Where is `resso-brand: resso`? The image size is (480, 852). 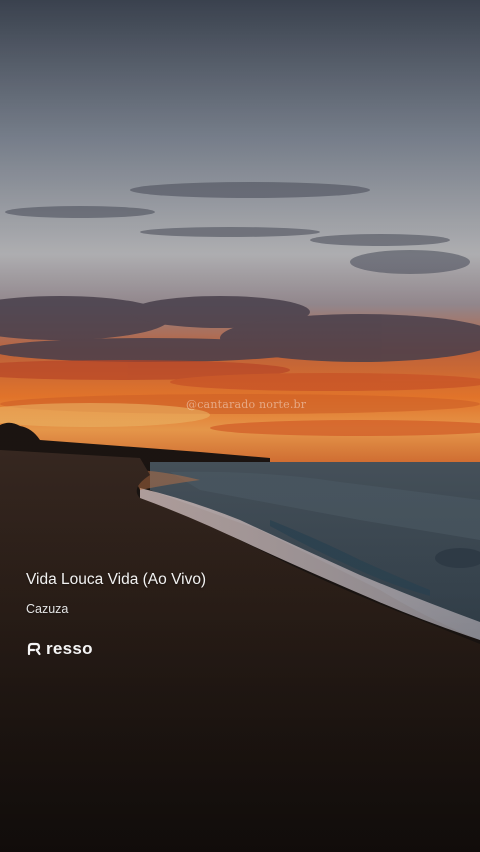 resso-brand: resso is located at coordinates (59, 649).